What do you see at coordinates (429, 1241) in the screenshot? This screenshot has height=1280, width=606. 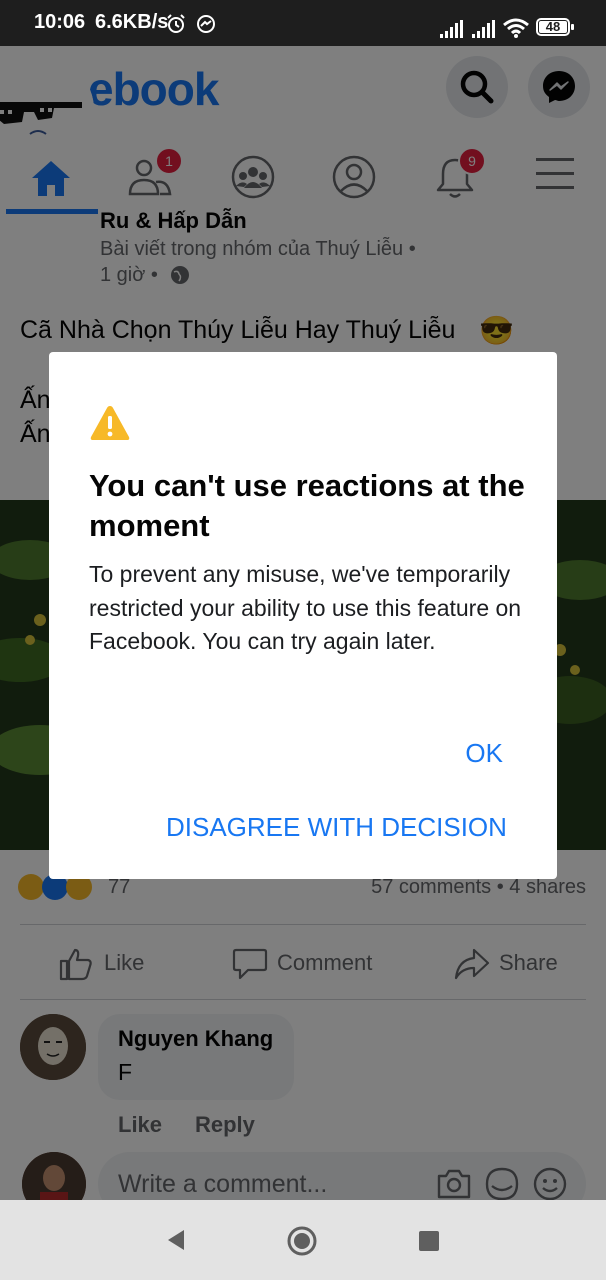 I see `recents-icon` at bounding box center [429, 1241].